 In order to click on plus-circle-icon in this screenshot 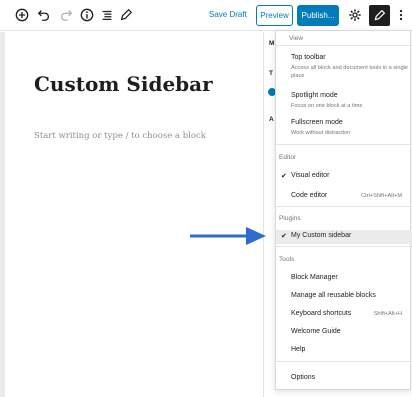, I will do `click(22, 15)`.